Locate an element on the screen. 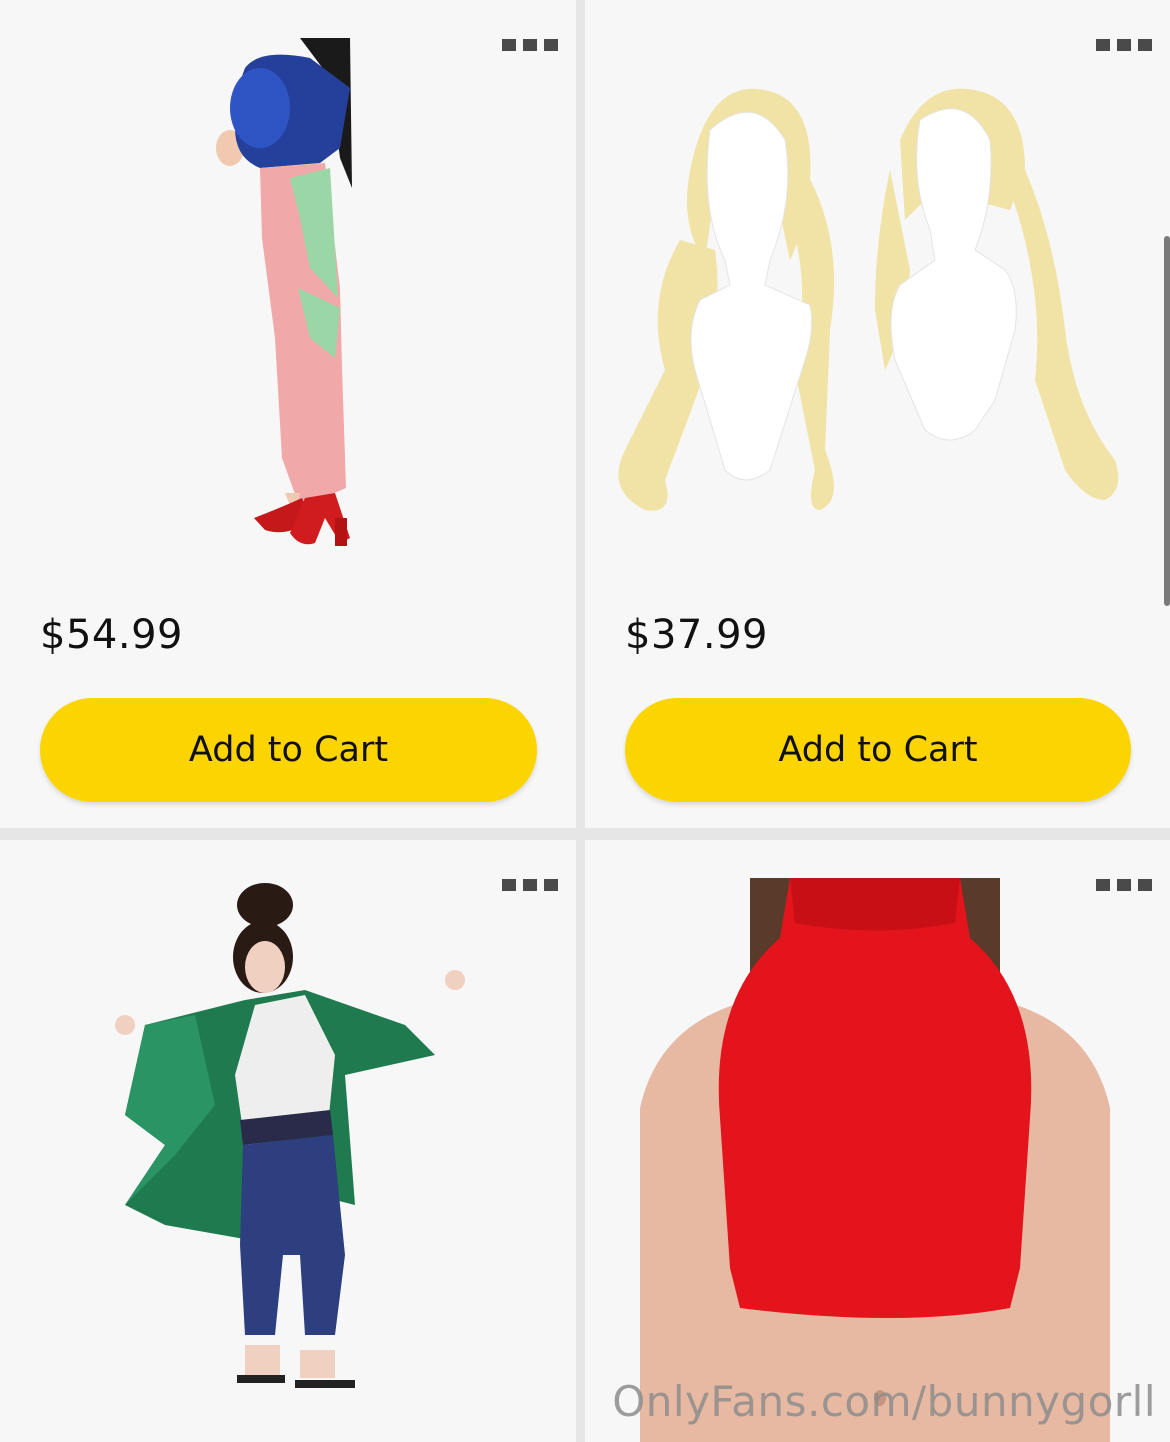 Image resolution: width=1170 pixels, height=1442 pixels. scrollbar is located at coordinates (1167, 421).